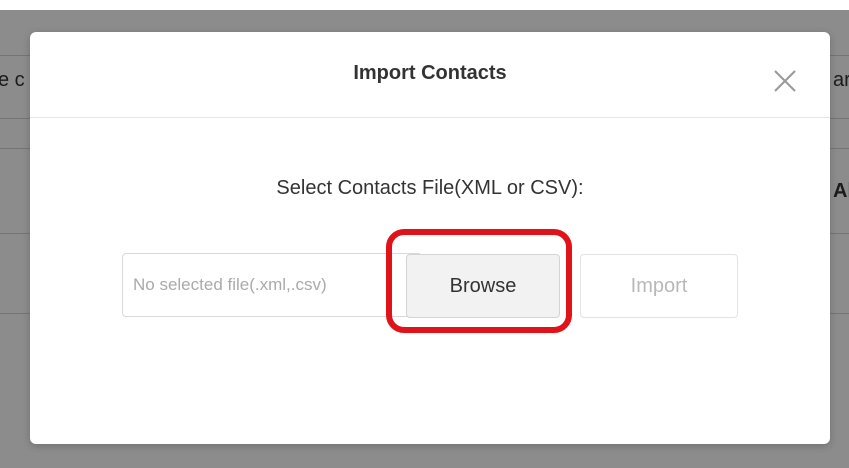 Image resolution: width=849 pixels, height=468 pixels. I want to click on close-button, so click(785, 81).